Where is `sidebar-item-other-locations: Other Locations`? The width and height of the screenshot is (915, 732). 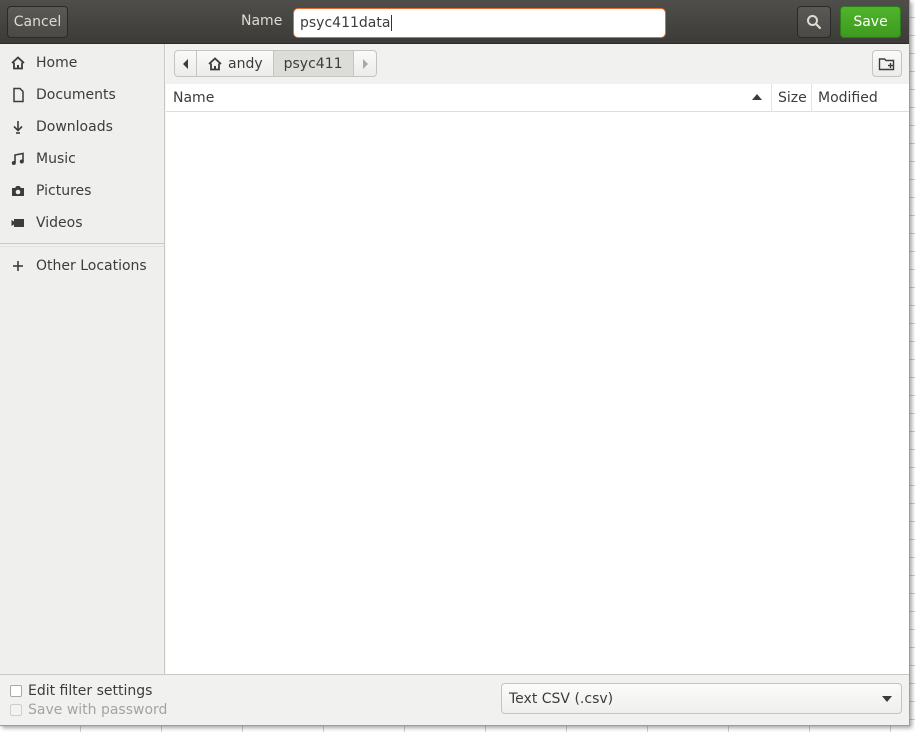 sidebar-item-other-locations: Other Locations is located at coordinates (82, 266).